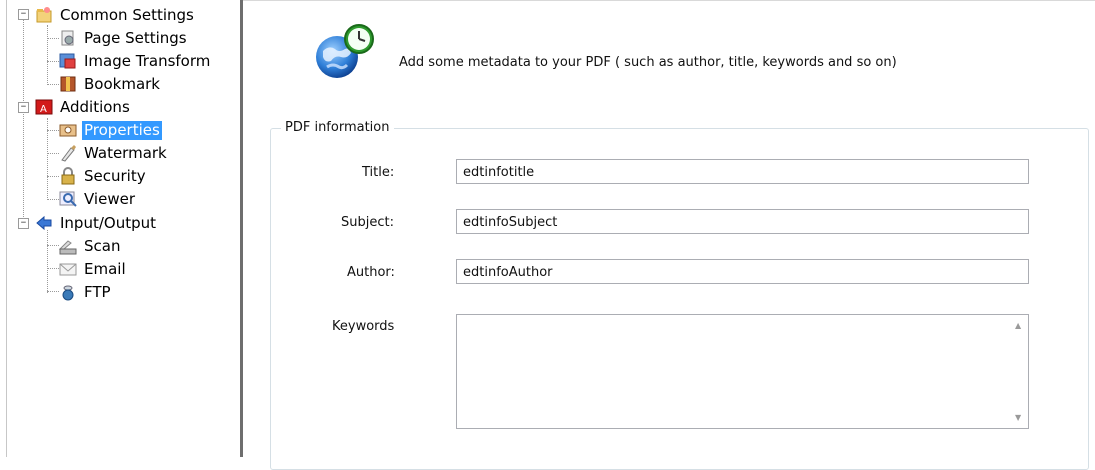 Image resolution: width=1095 pixels, height=470 pixels. Describe the element at coordinates (68, 199) in the screenshot. I see `viewer-icon` at that location.